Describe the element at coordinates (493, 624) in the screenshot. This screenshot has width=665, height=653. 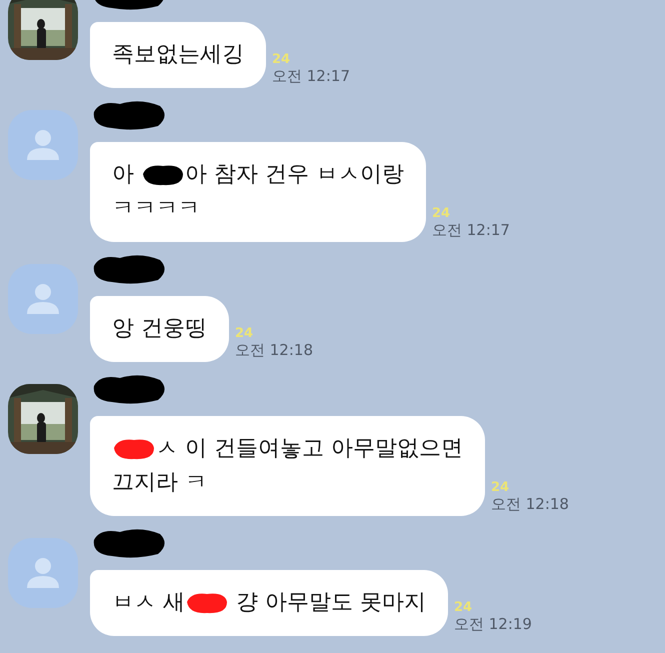
I see `message-time: 오전 12:19` at that location.